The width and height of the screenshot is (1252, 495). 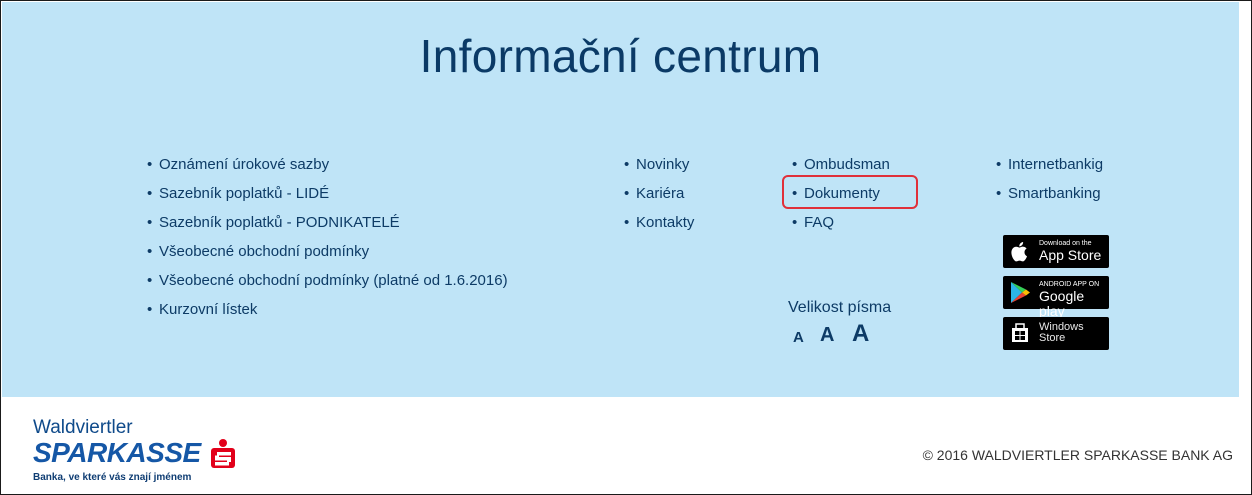 What do you see at coordinates (663, 164) in the screenshot?
I see `link-label: Novinky` at bounding box center [663, 164].